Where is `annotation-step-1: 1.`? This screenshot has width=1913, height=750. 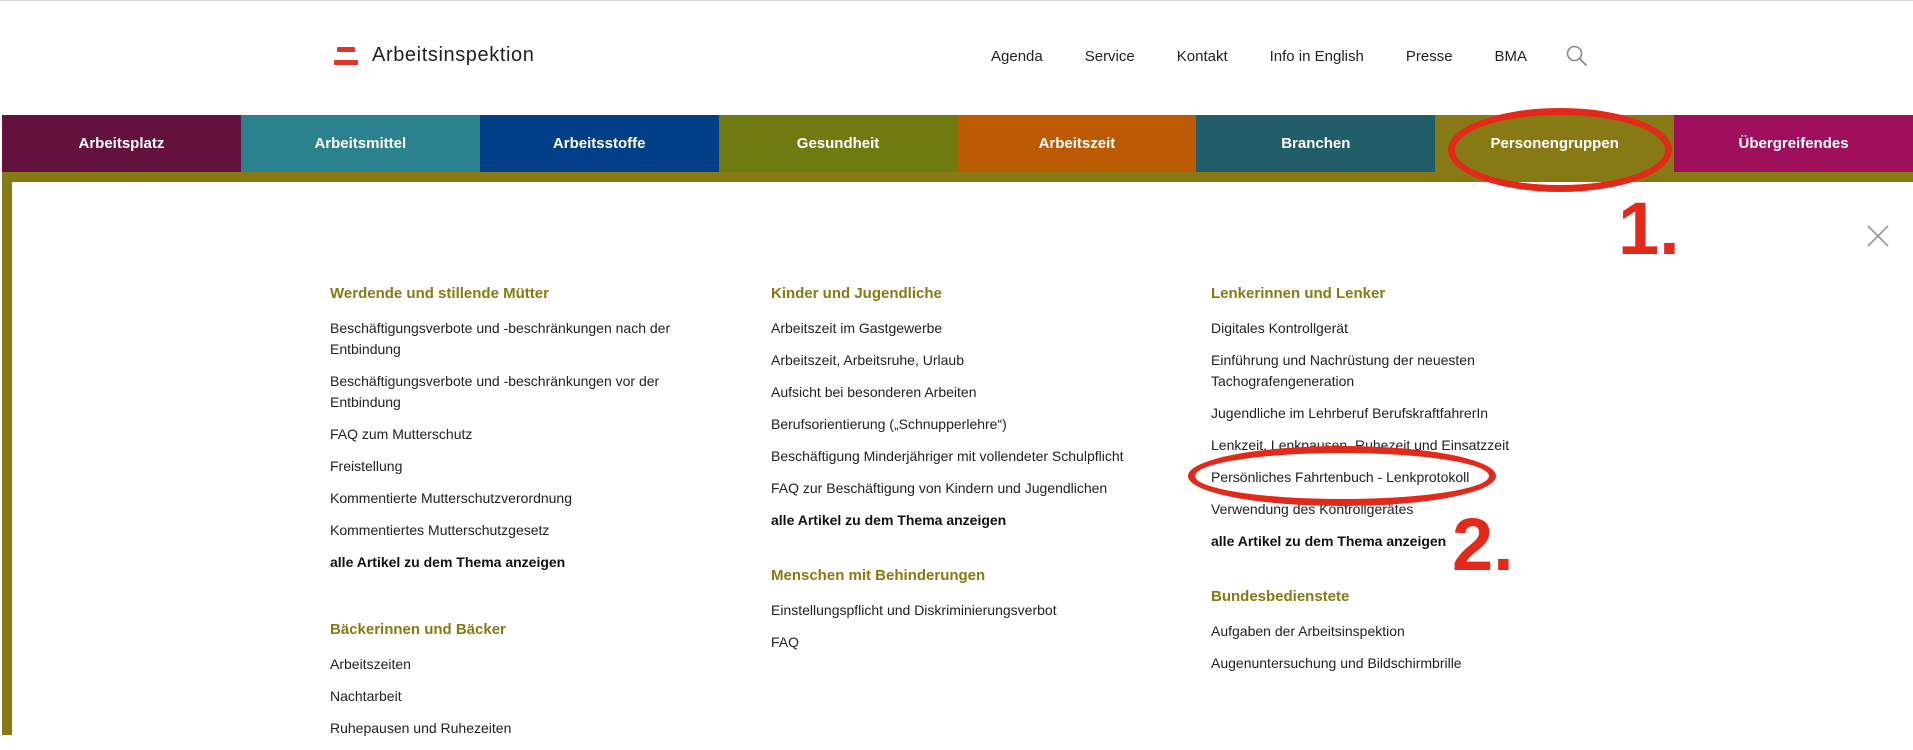 annotation-step-1: 1. is located at coordinates (1649, 228).